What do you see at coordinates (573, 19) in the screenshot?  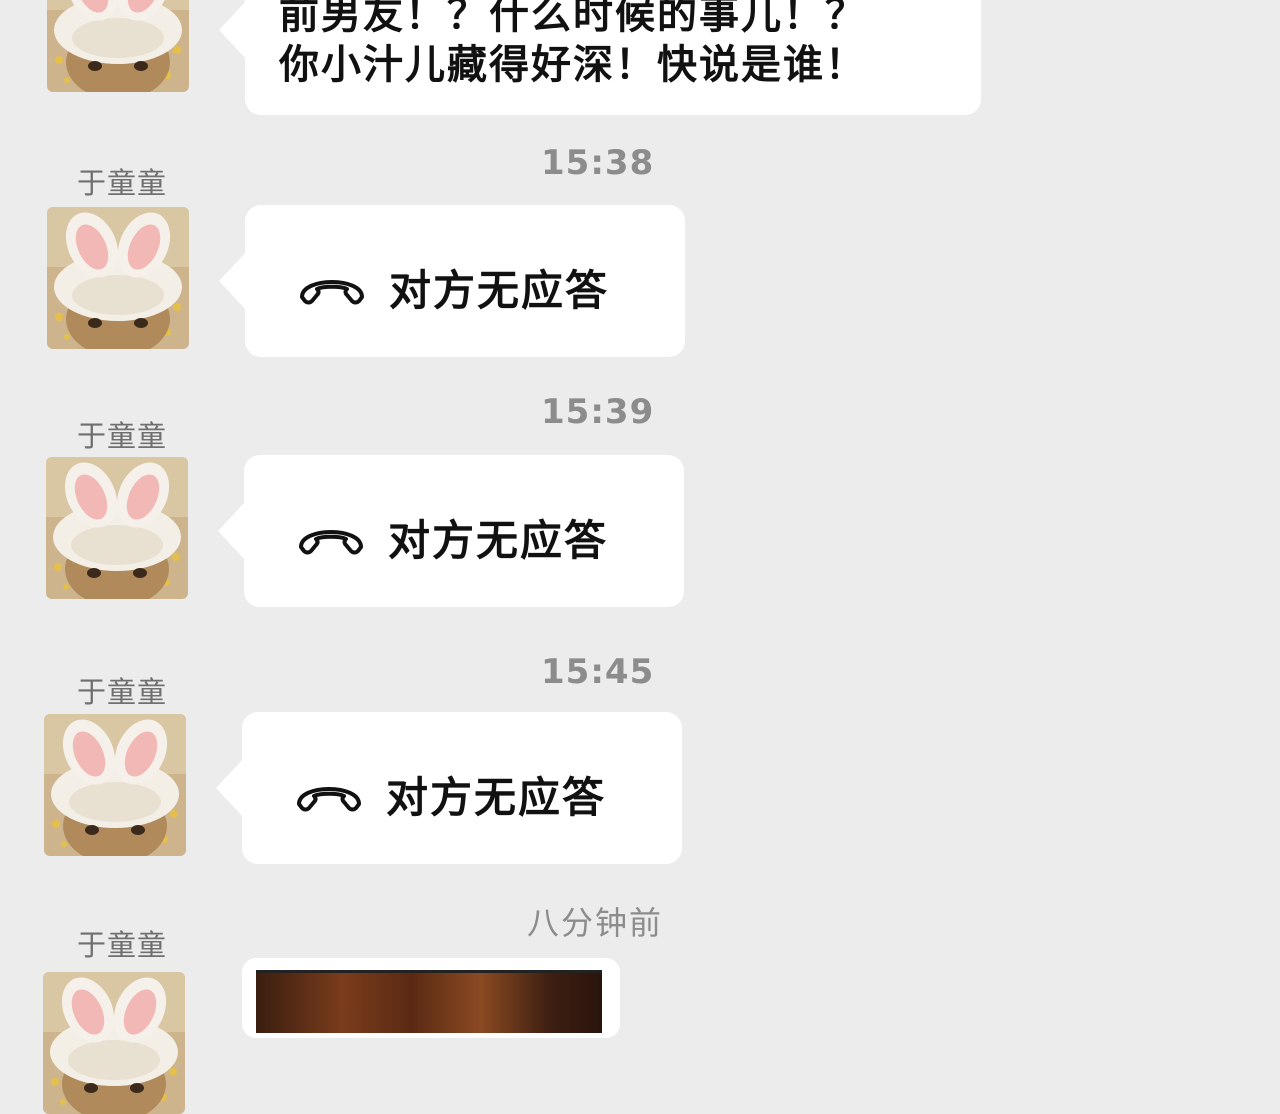 I see `message-line-1: 前男友！？什么时候的事儿！？` at bounding box center [573, 19].